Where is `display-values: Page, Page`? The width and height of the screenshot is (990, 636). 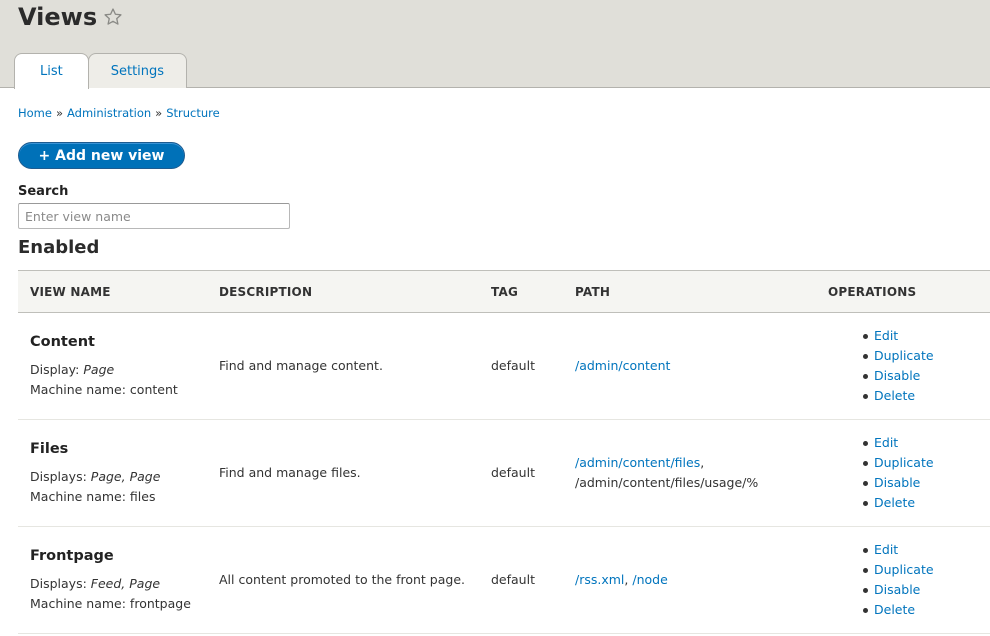
display-values: Page, Page is located at coordinates (125, 476).